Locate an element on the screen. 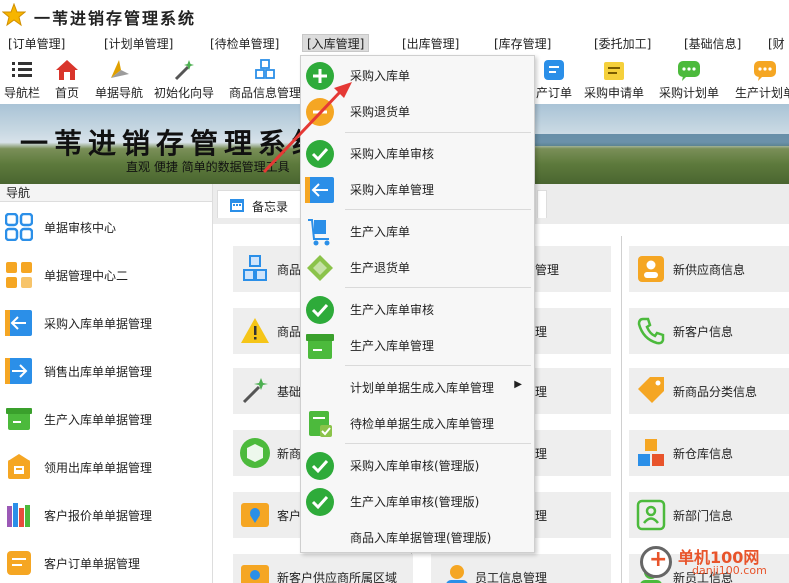 The height and width of the screenshot is (583, 789). card-label: 新商 is located at coordinates (289, 454).